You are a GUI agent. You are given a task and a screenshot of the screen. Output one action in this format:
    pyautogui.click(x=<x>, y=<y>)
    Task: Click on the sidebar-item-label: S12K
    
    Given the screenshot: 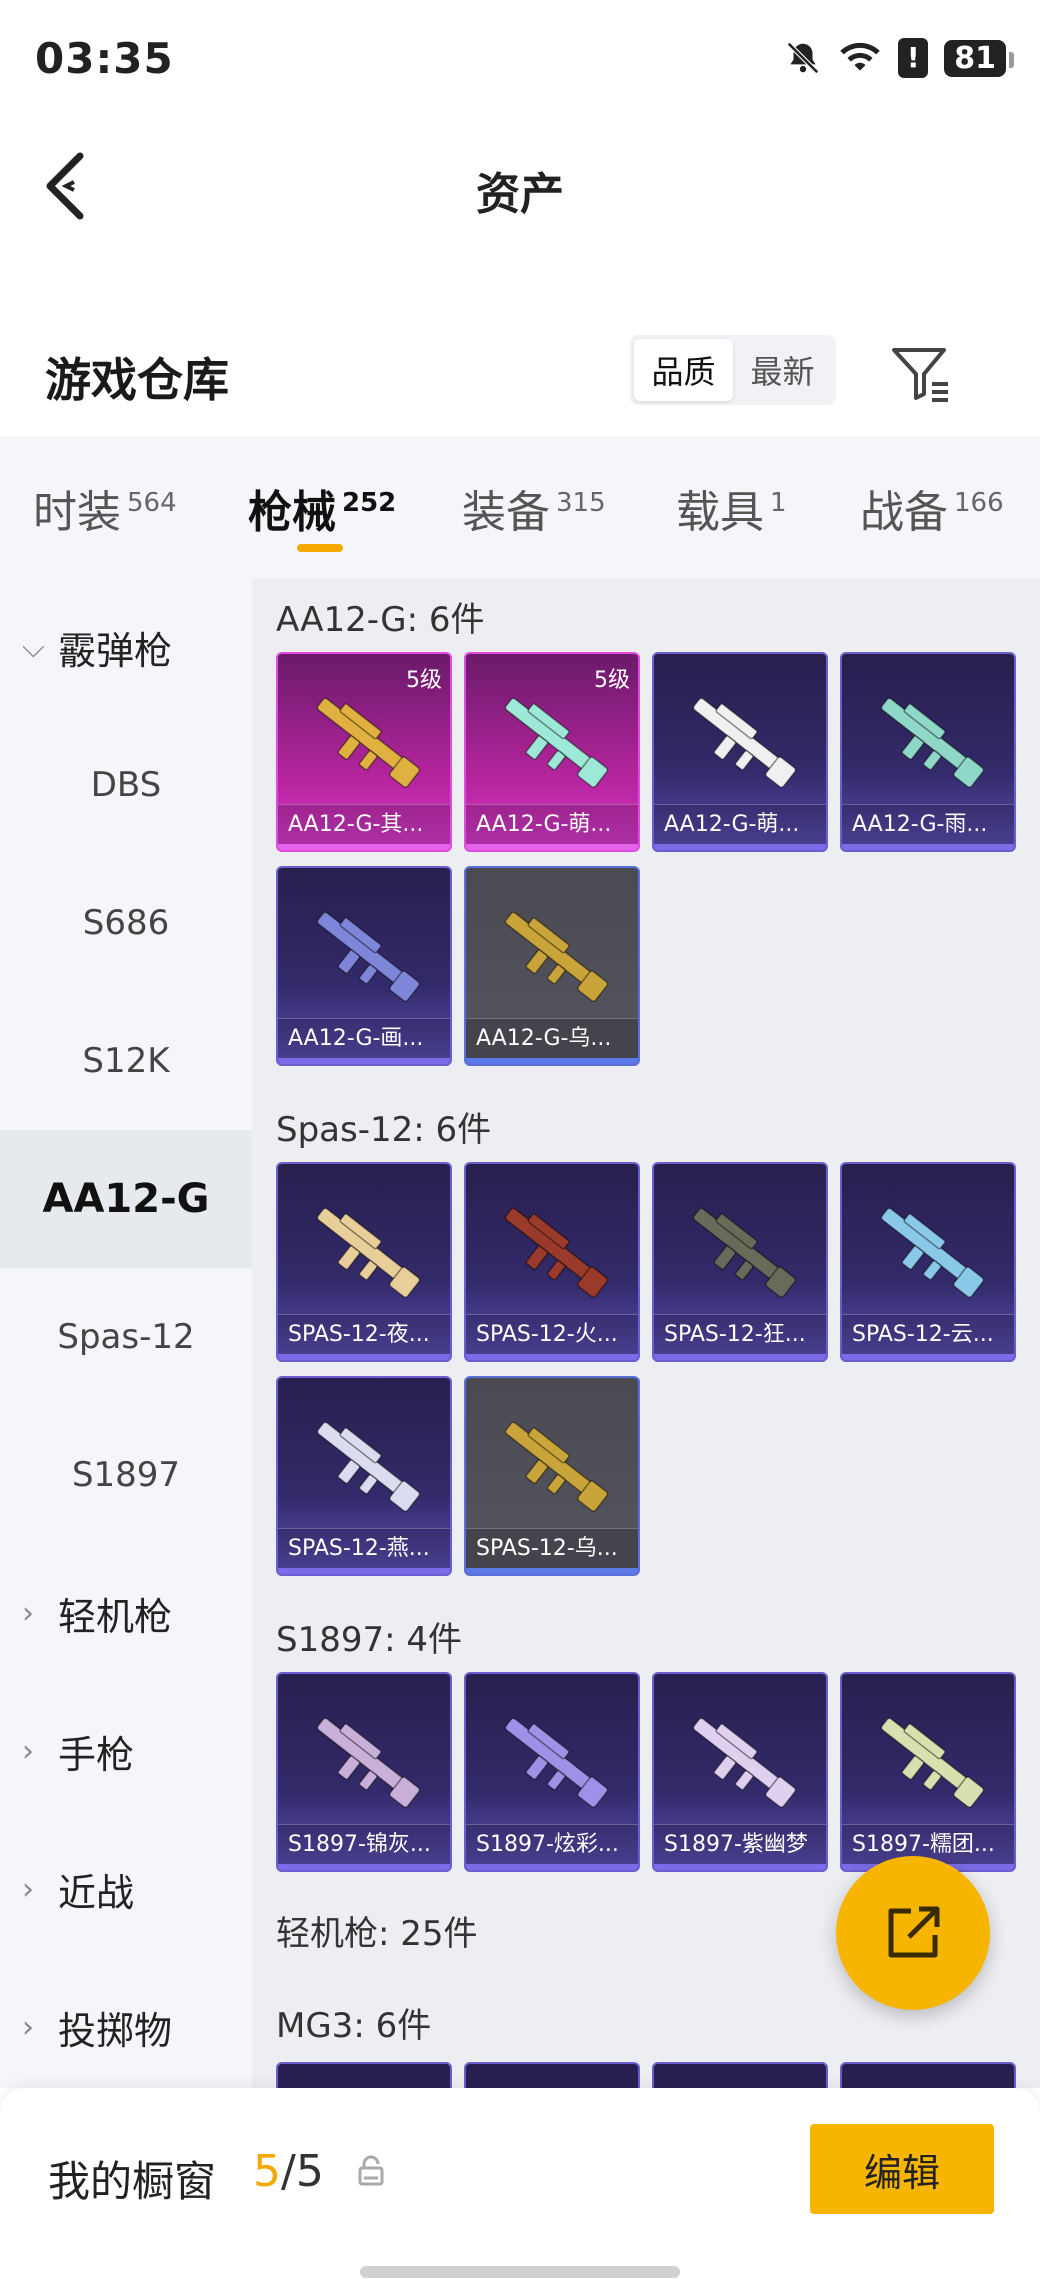 What is the action you would take?
    pyautogui.click(x=126, y=1061)
    